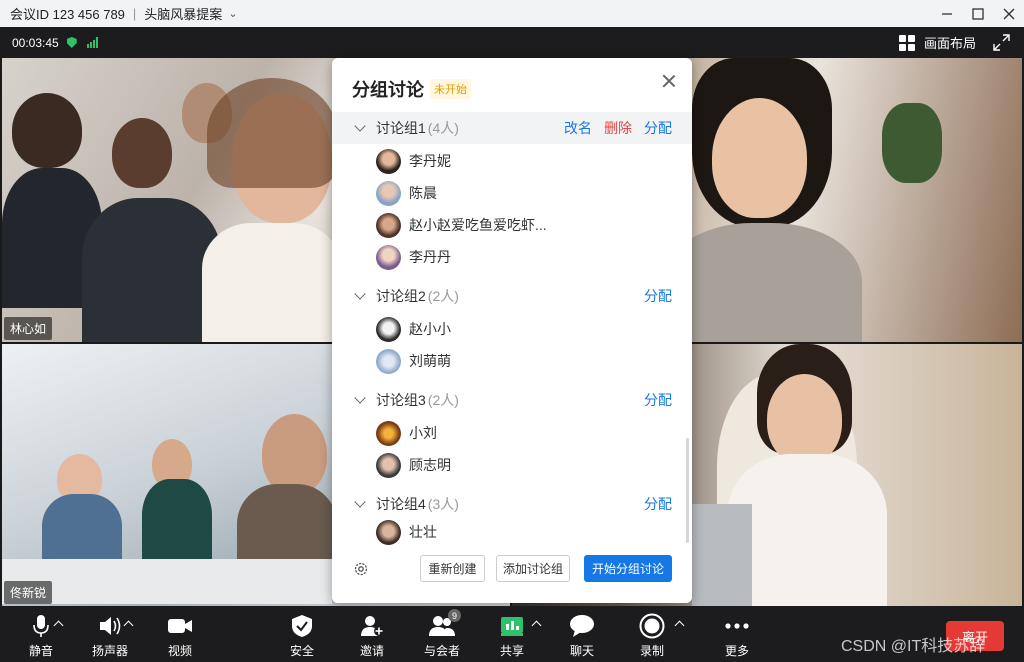 The width and height of the screenshot is (1024, 662). I want to click on more-dots-icon, so click(737, 626).